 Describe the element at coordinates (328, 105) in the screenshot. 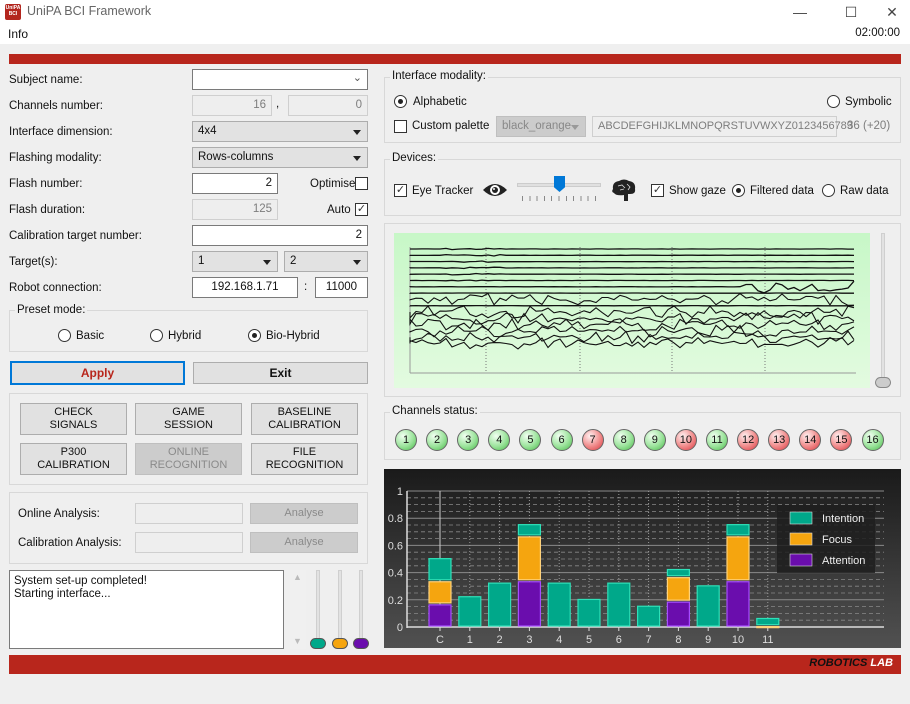

I see `aux-channels-field: 0` at that location.